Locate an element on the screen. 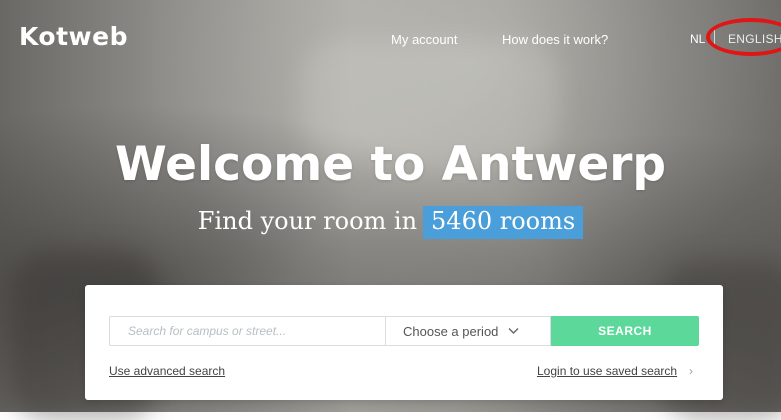  advanced-search-link: Use advanced search is located at coordinates (167, 371).